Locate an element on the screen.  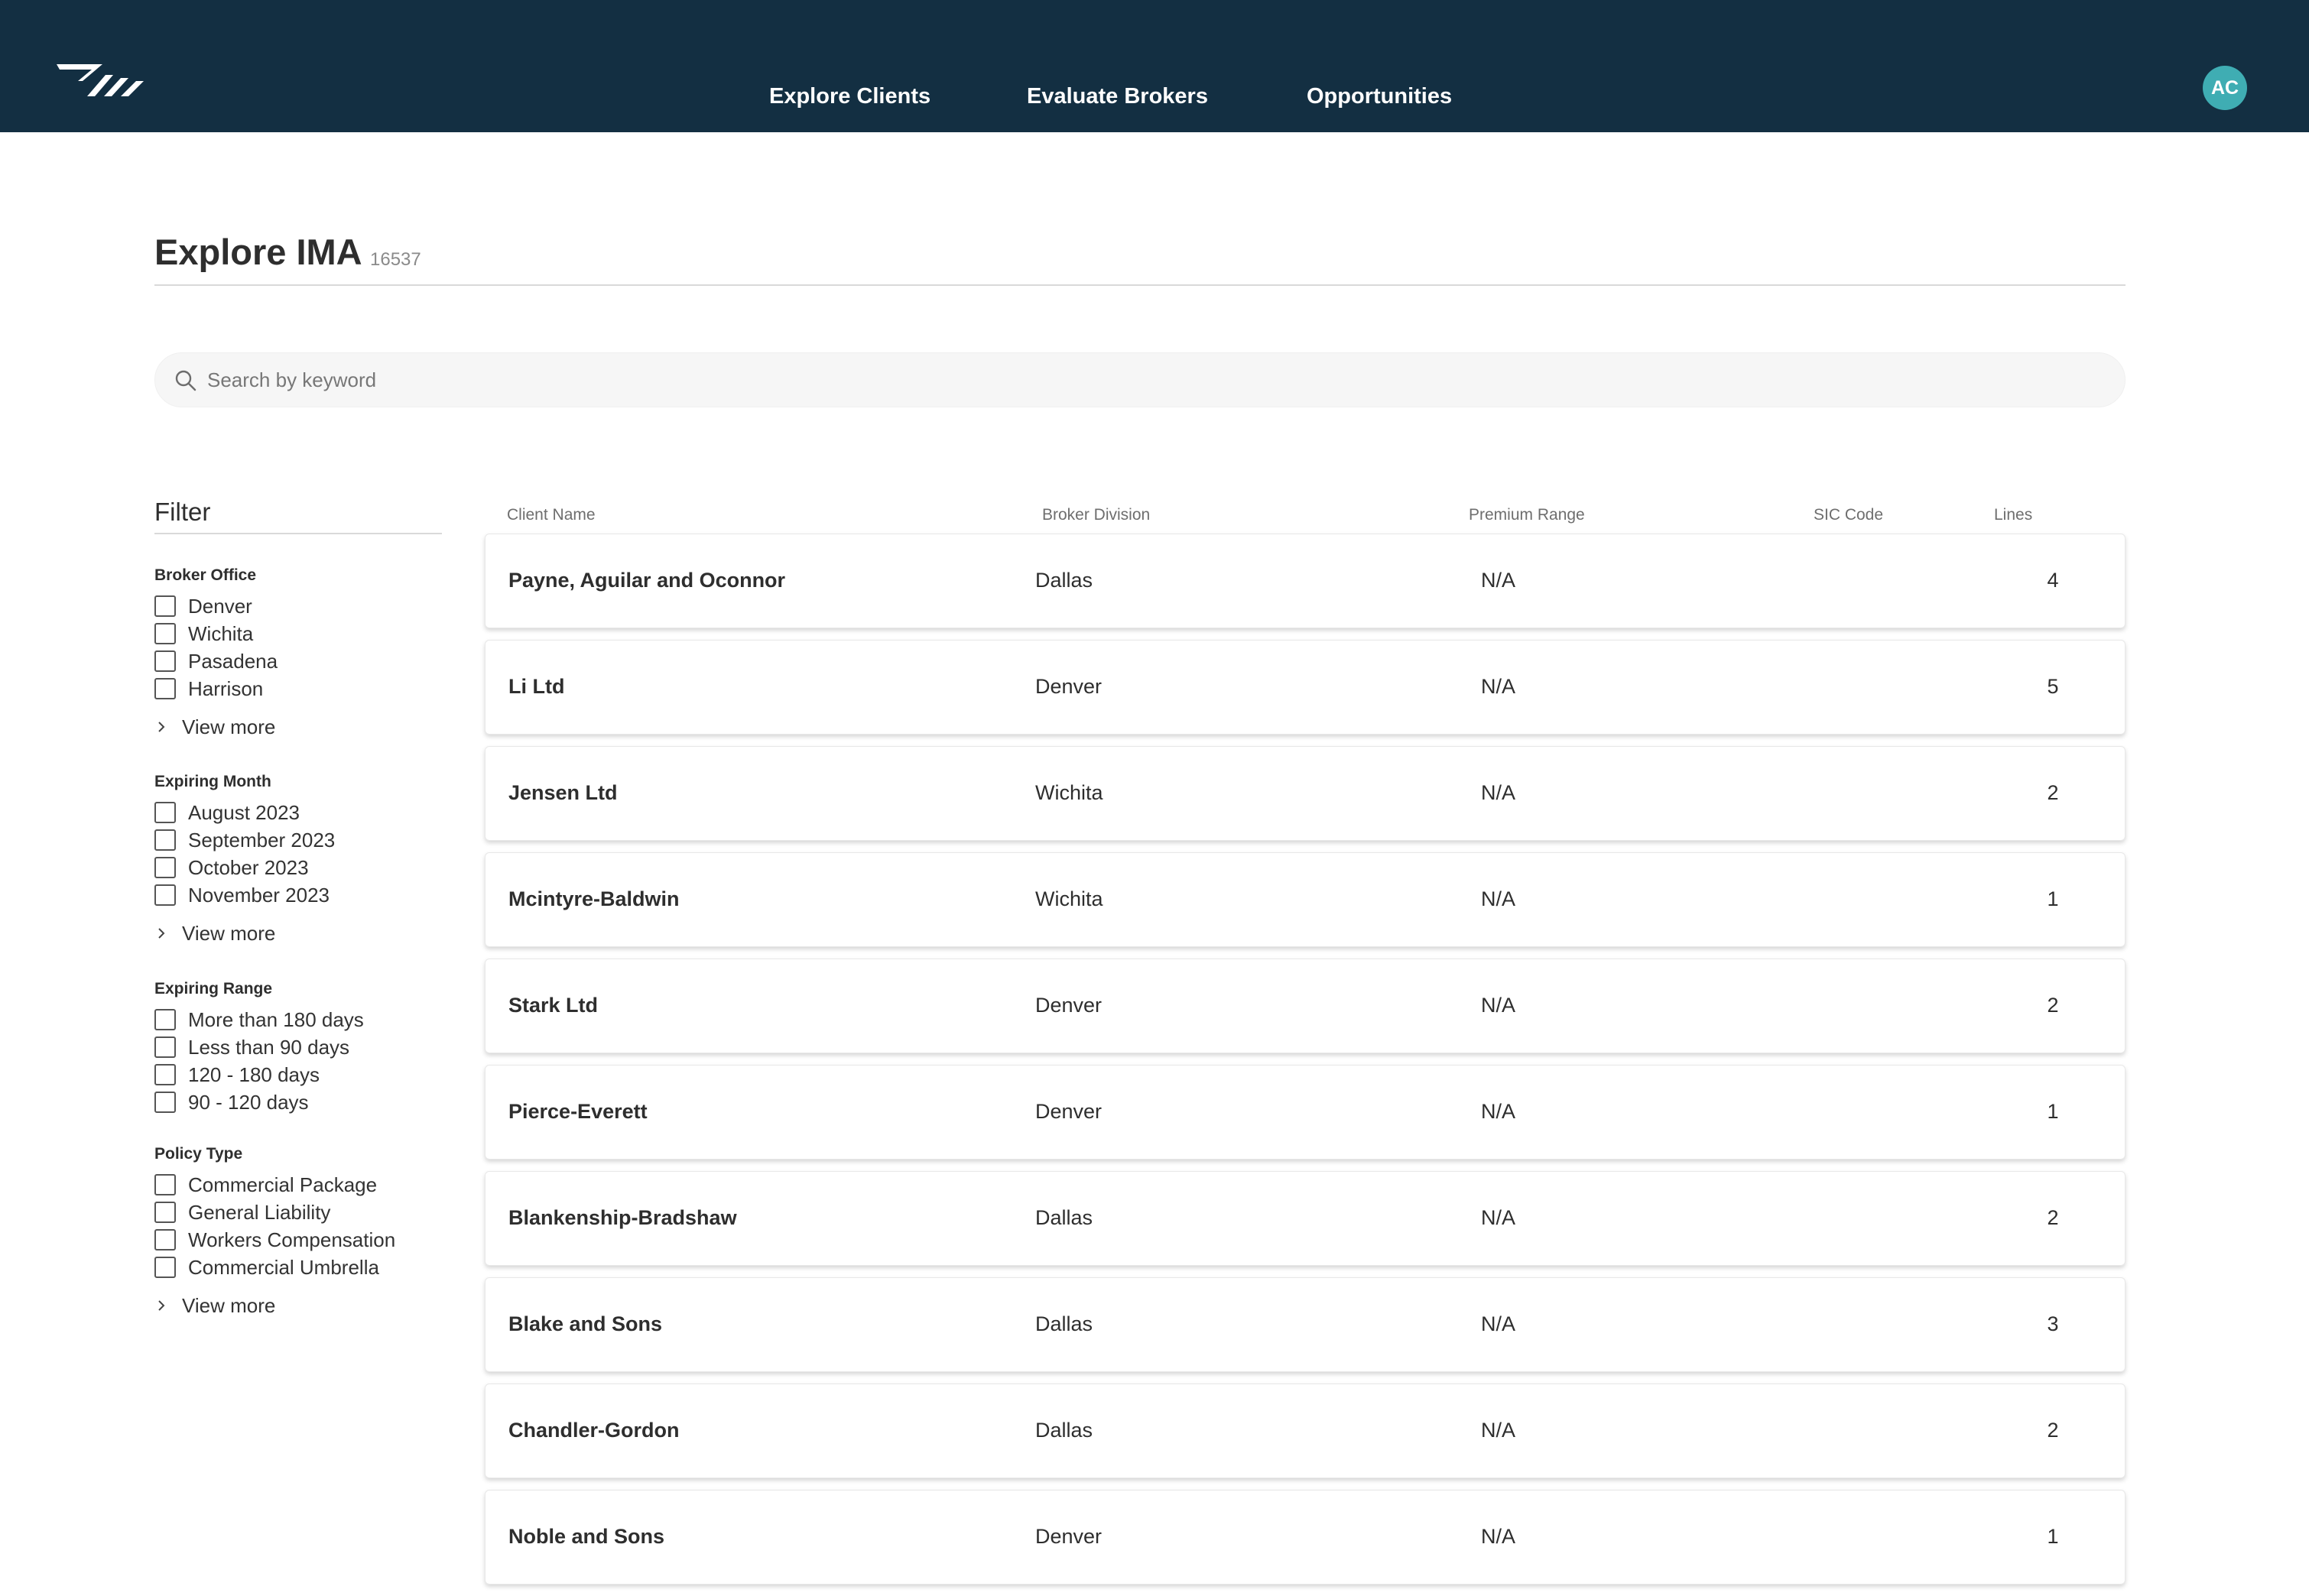
filter-option-denver: Denver is located at coordinates (315, 606).